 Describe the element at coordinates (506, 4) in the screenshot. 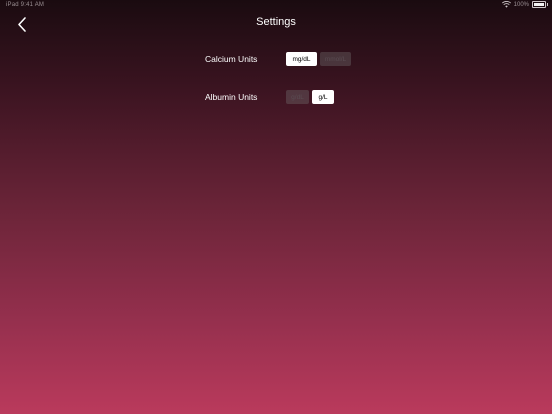

I see `wifi-icon` at that location.